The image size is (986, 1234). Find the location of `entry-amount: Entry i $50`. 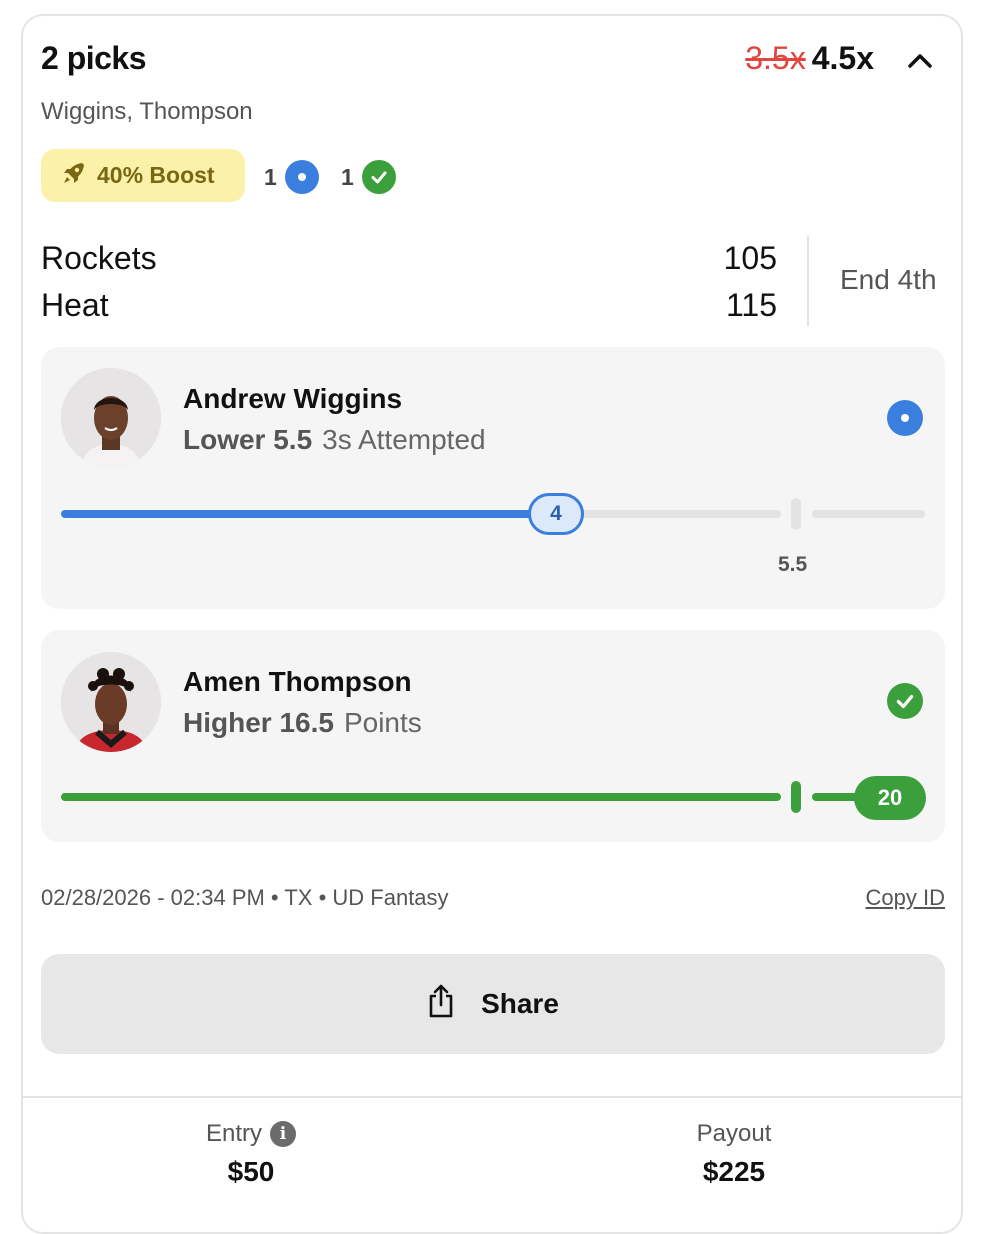

entry-amount: Entry i $50 is located at coordinates (251, 1154).